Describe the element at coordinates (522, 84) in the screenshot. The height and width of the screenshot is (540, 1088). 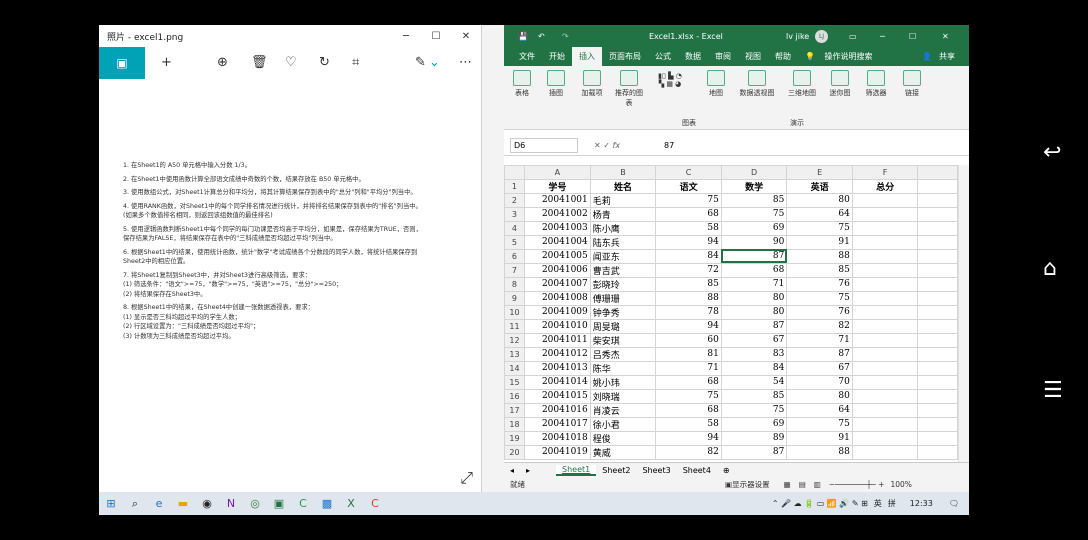
I see `tables-button: 表格` at that location.